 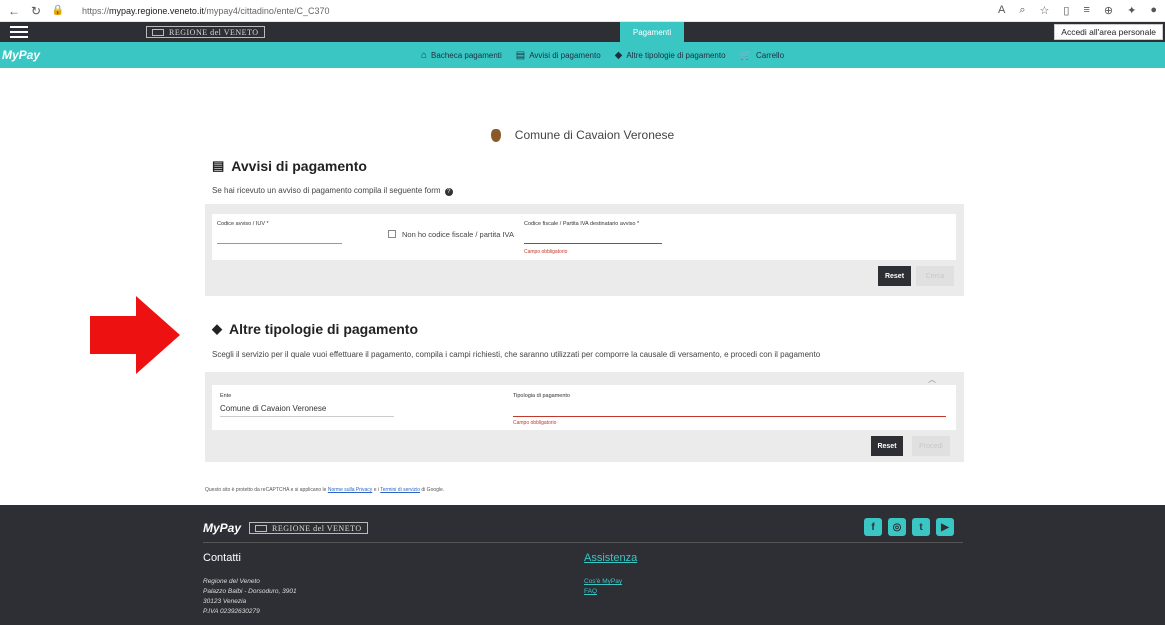 I want to click on regione-veneto-logo: REGIONE del VENETO, so click(x=205, y=32).